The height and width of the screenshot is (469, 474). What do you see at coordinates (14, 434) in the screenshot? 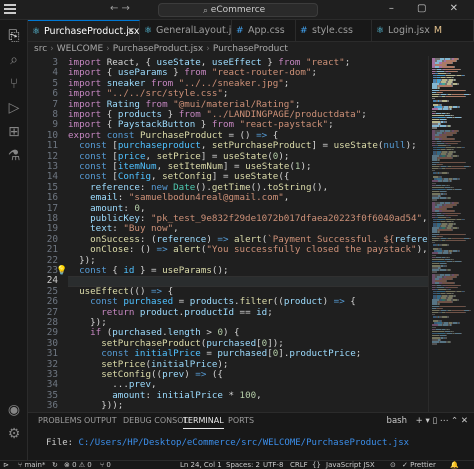
I see `settings-icon: ⚙` at bounding box center [14, 434].